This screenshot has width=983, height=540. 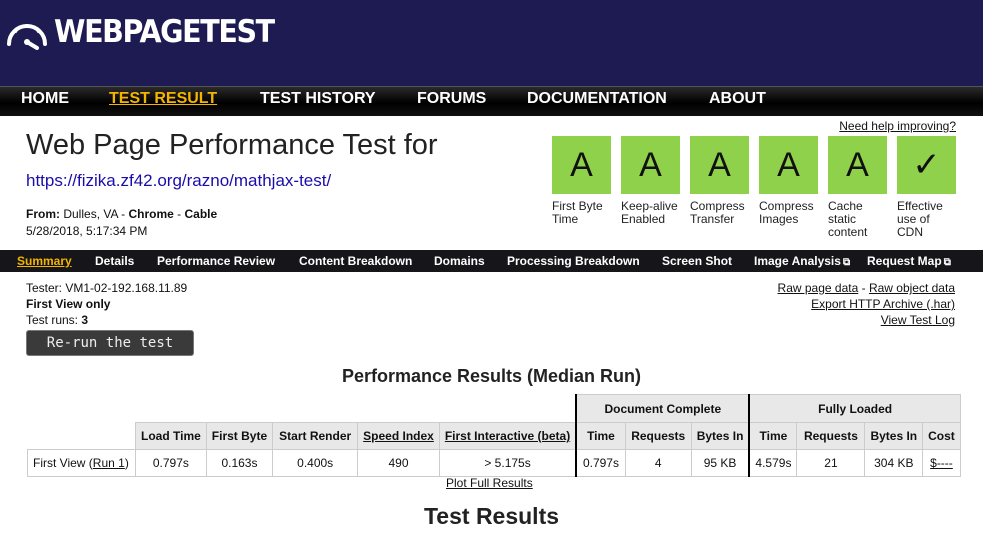 I want to click on from-browser: Chrome, so click(x=151, y=214).